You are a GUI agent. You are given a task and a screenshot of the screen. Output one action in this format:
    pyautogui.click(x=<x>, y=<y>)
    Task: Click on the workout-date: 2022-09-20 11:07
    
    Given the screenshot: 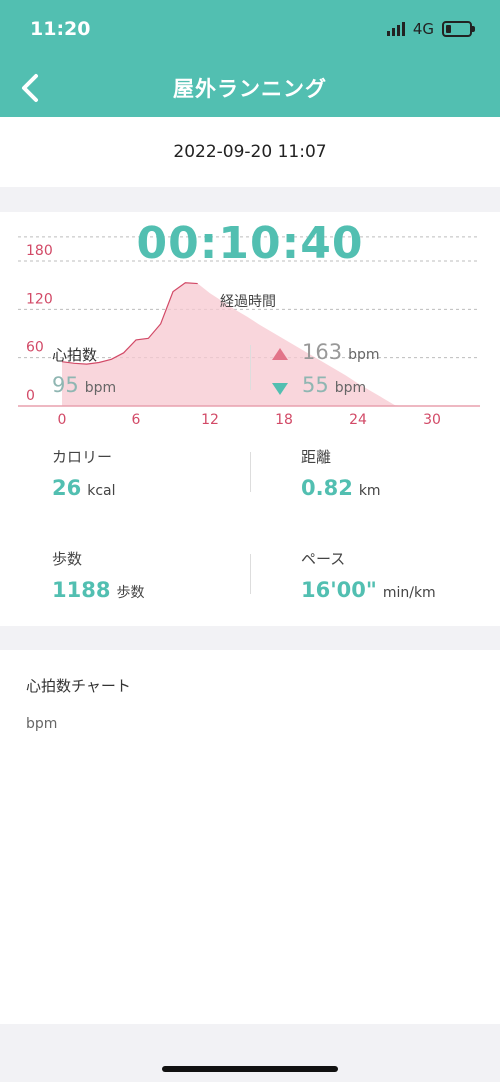 What is the action you would take?
    pyautogui.click(x=250, y=152)
    